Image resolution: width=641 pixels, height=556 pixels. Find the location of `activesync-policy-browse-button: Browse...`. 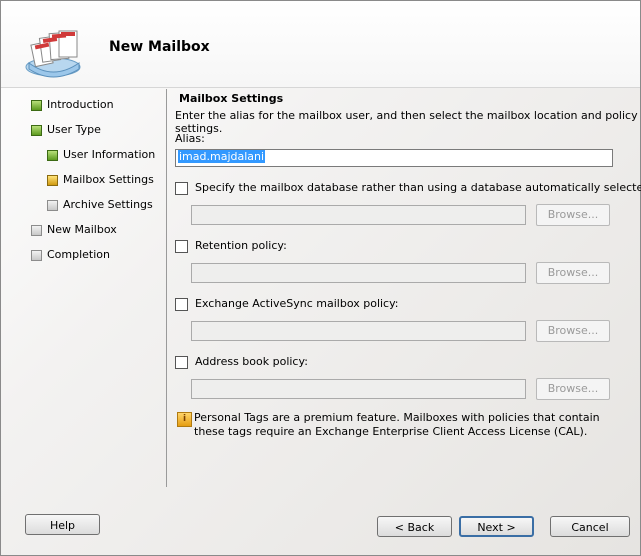

activesync-policy-browse-button: Browse... is located at coordinates (573, 331).